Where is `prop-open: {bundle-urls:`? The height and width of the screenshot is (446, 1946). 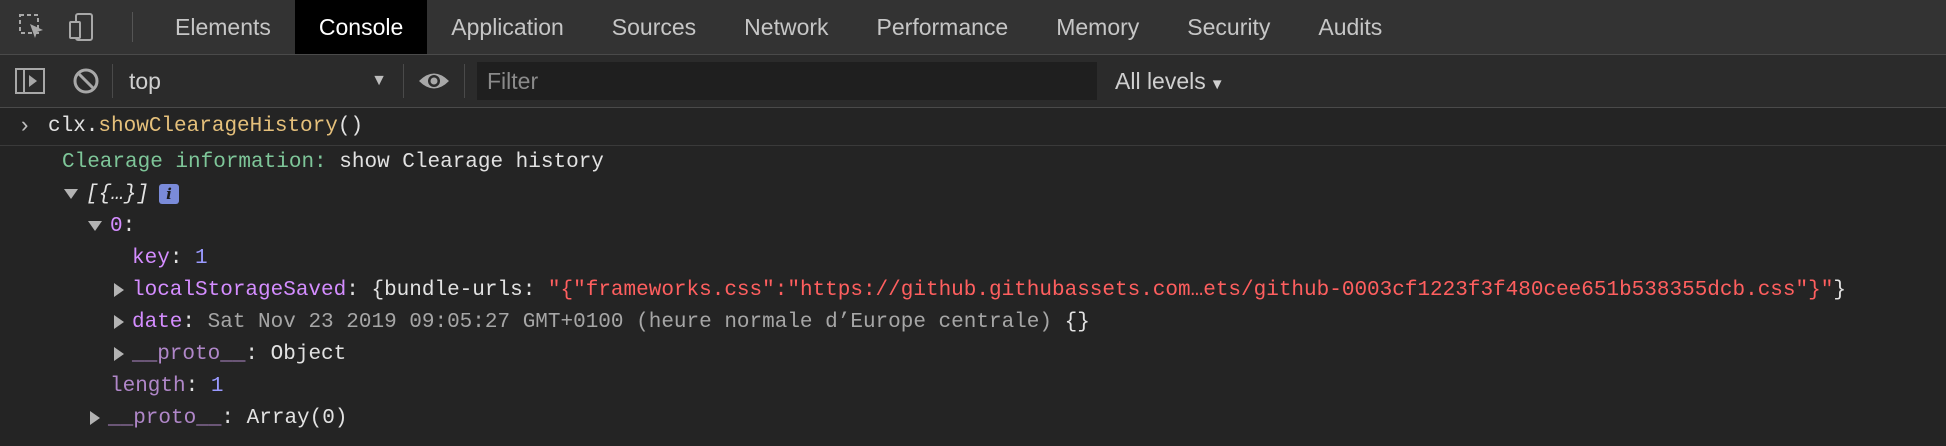 prop-open: {bundle-urls: is located at coordinates (459, 290).